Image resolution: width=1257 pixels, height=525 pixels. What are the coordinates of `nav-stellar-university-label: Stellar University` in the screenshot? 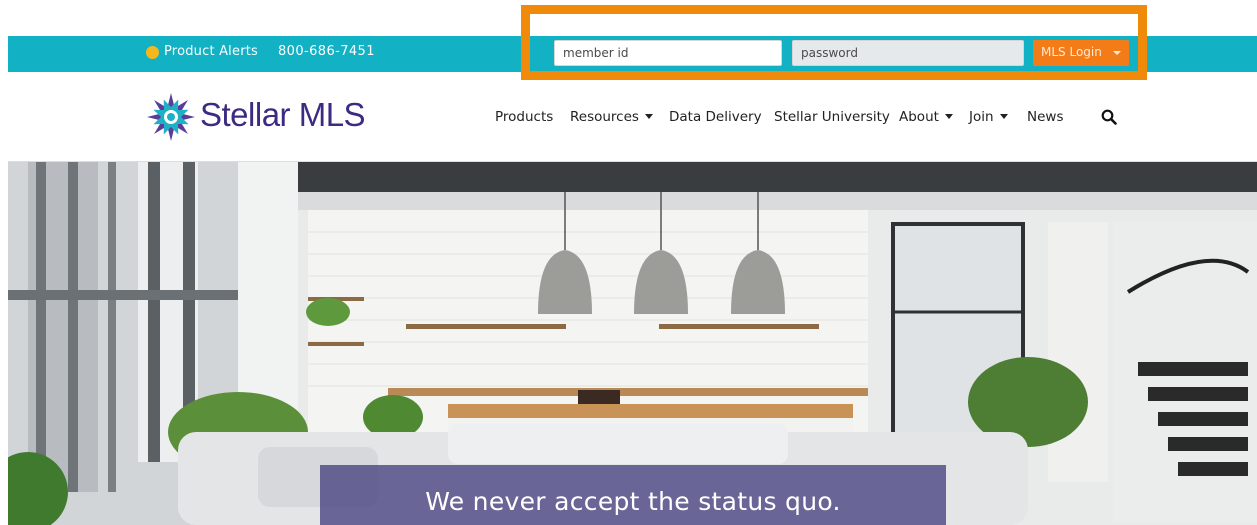 It's located at (832, 117).